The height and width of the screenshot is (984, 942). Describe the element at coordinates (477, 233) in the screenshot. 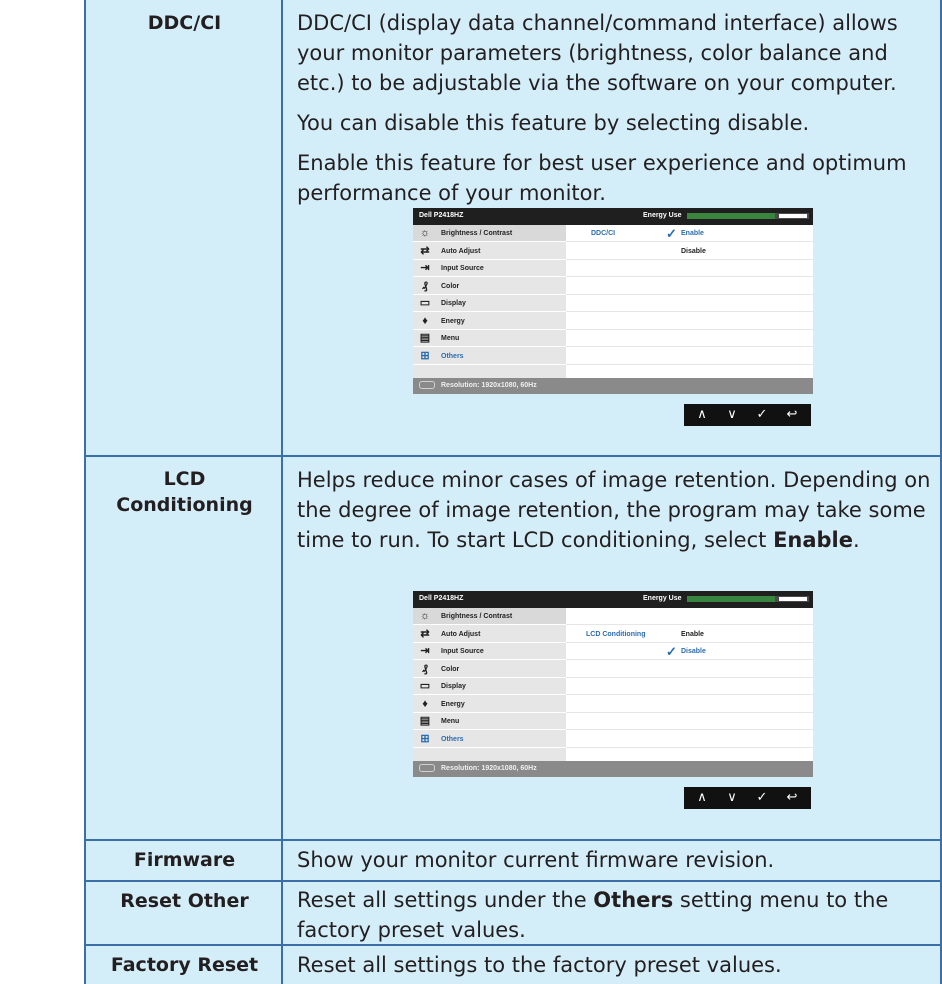

I see `osd-menu-item-label: Brightness / Contrast` at that location.